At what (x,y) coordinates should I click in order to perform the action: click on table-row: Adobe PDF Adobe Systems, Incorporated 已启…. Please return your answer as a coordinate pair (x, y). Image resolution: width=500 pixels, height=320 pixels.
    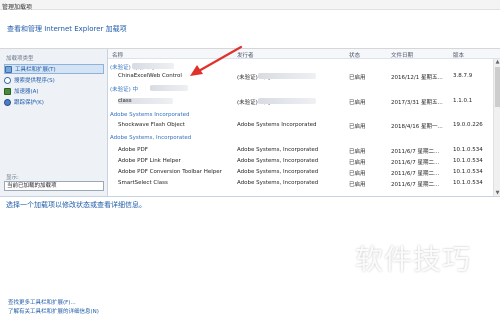
    Looking at the image, I should click on (300, 150).